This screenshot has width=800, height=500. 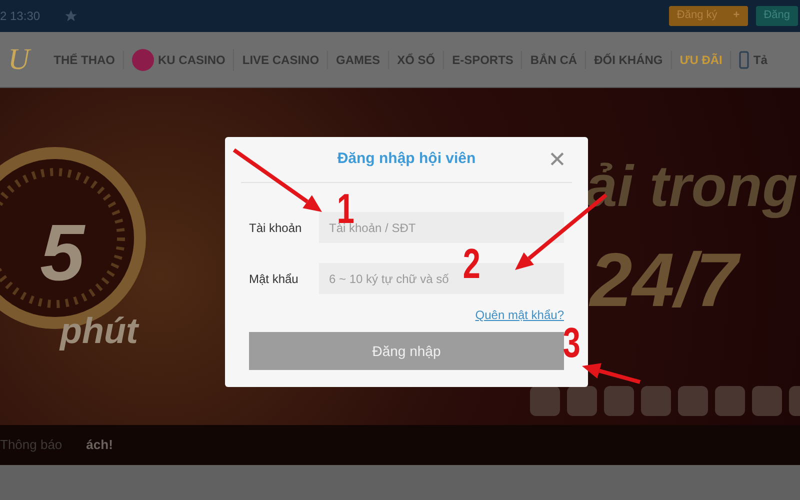 What do you see at coordinates (416, 59) in the screenshot?
I see `nav-link: XỔ SỐ` at bounding box center [416, 59].